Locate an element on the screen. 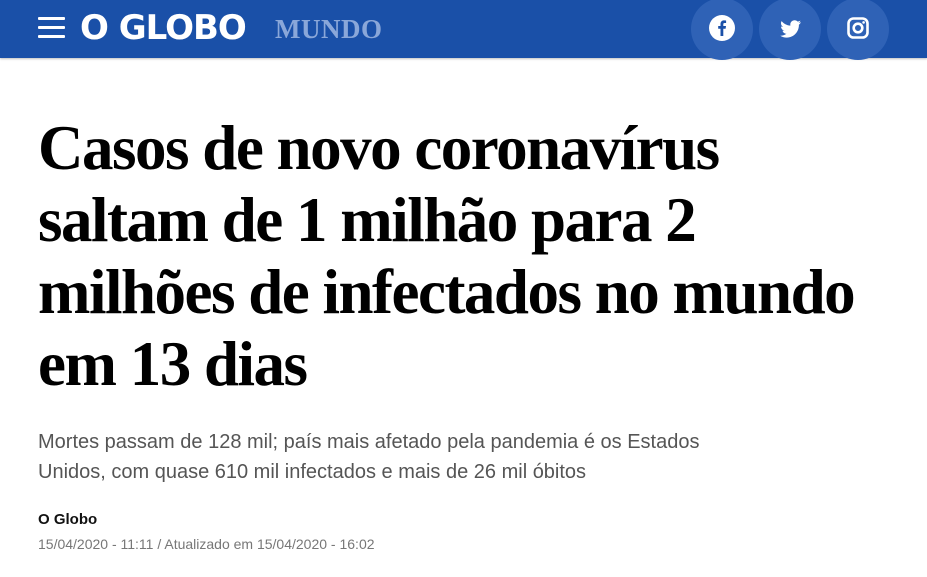 This screenshot has height=577, width=927. headline-line: Casos de novo coronavírus is located at coordinates (379, 148).